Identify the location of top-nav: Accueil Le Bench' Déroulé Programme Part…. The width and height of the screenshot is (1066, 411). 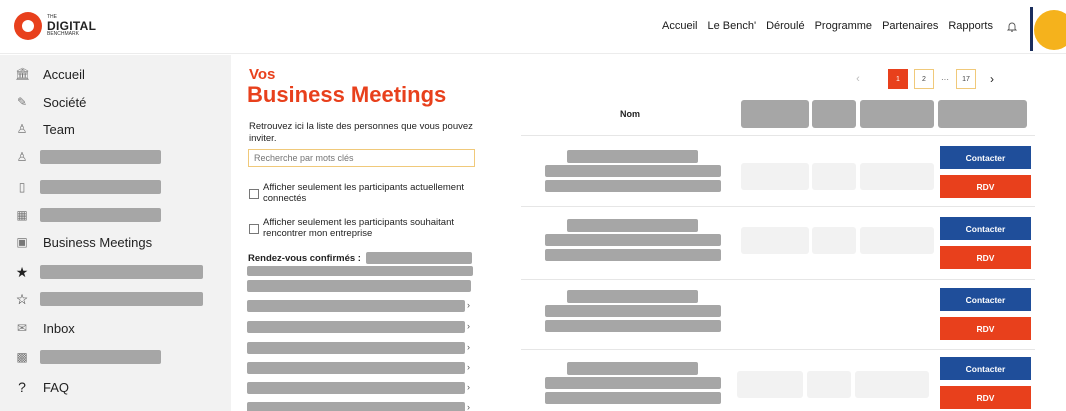
(832, 26).